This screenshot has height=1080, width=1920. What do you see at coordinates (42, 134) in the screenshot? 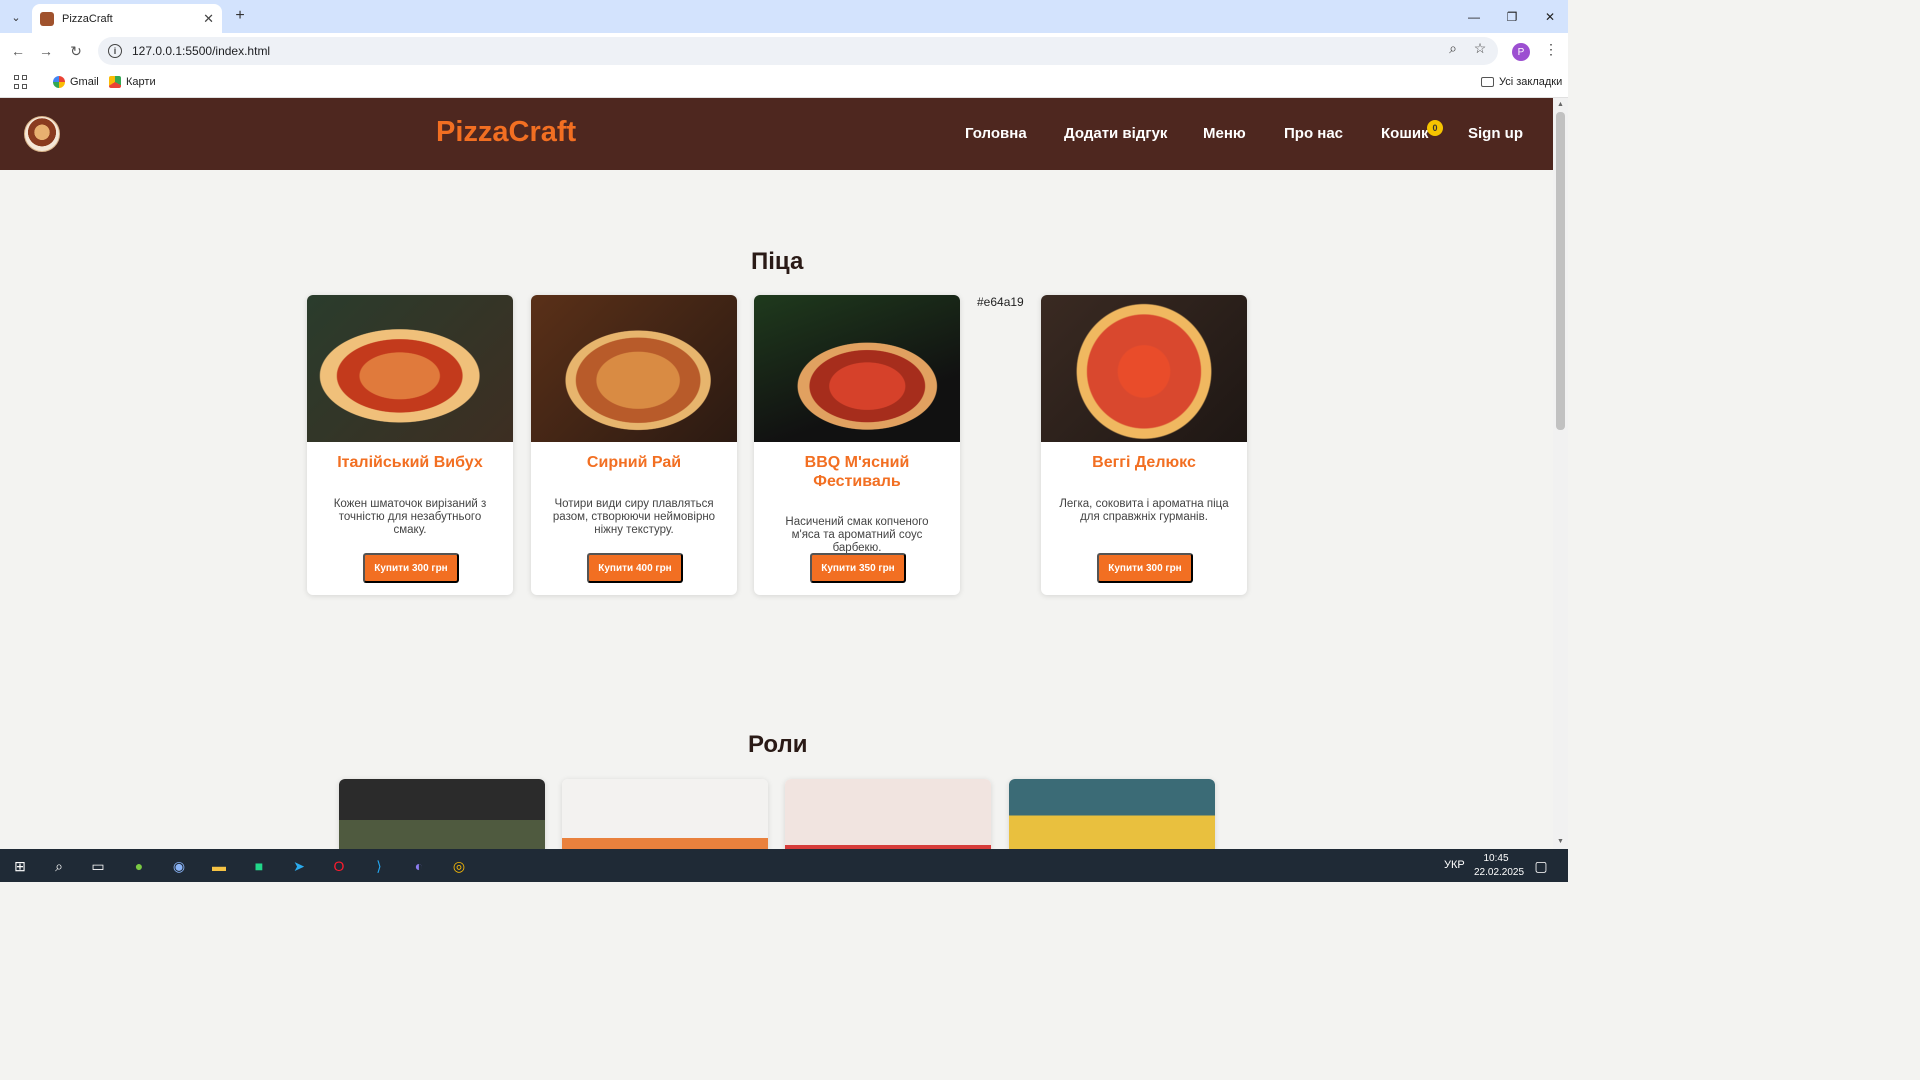
I see `pizzacraft-logo` at bounding box center [42, 134].